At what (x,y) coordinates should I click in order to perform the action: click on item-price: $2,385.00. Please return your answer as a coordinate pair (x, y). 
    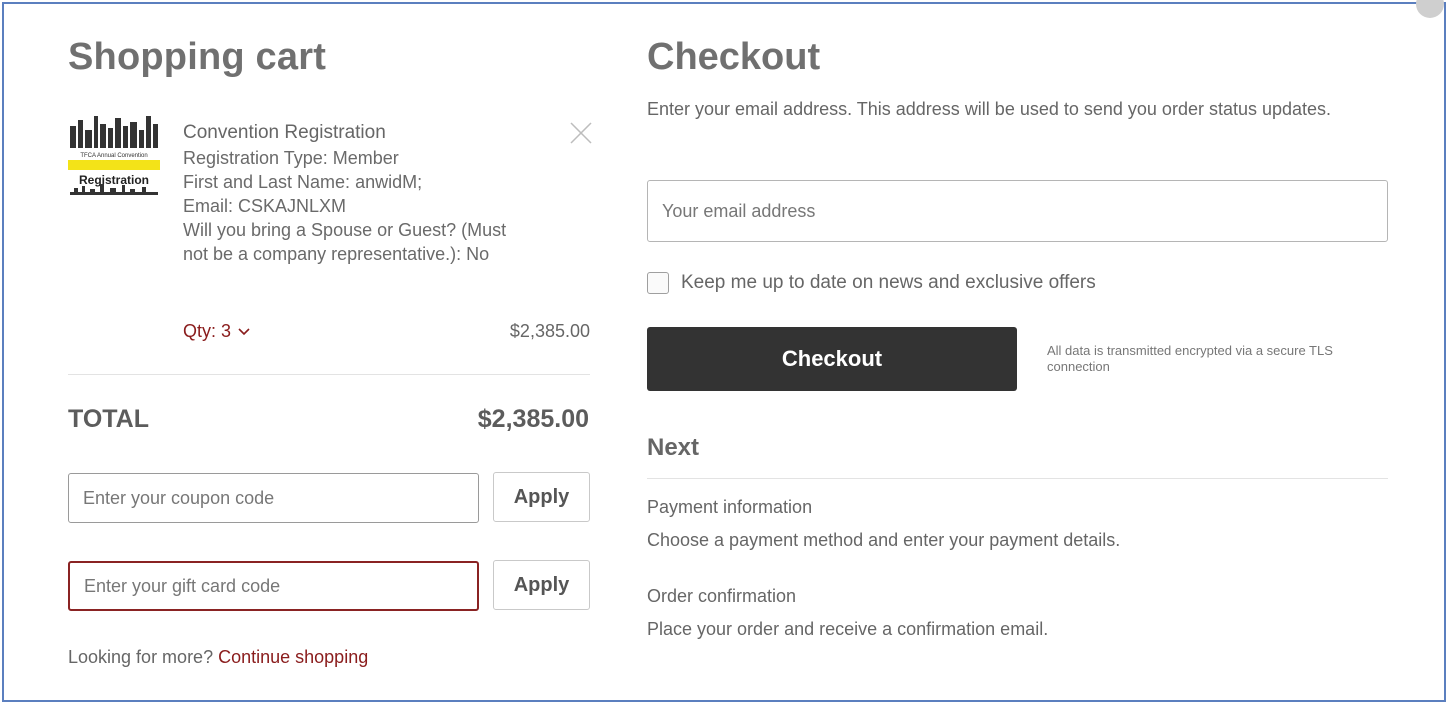
    Looking at the image, I should click on (549, 331).